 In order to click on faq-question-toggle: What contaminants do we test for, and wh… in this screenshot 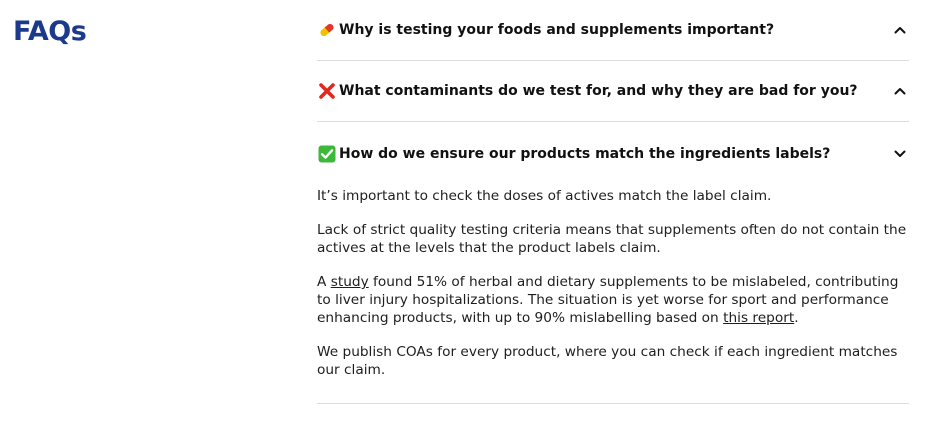, I will do `click(613, 91)`.